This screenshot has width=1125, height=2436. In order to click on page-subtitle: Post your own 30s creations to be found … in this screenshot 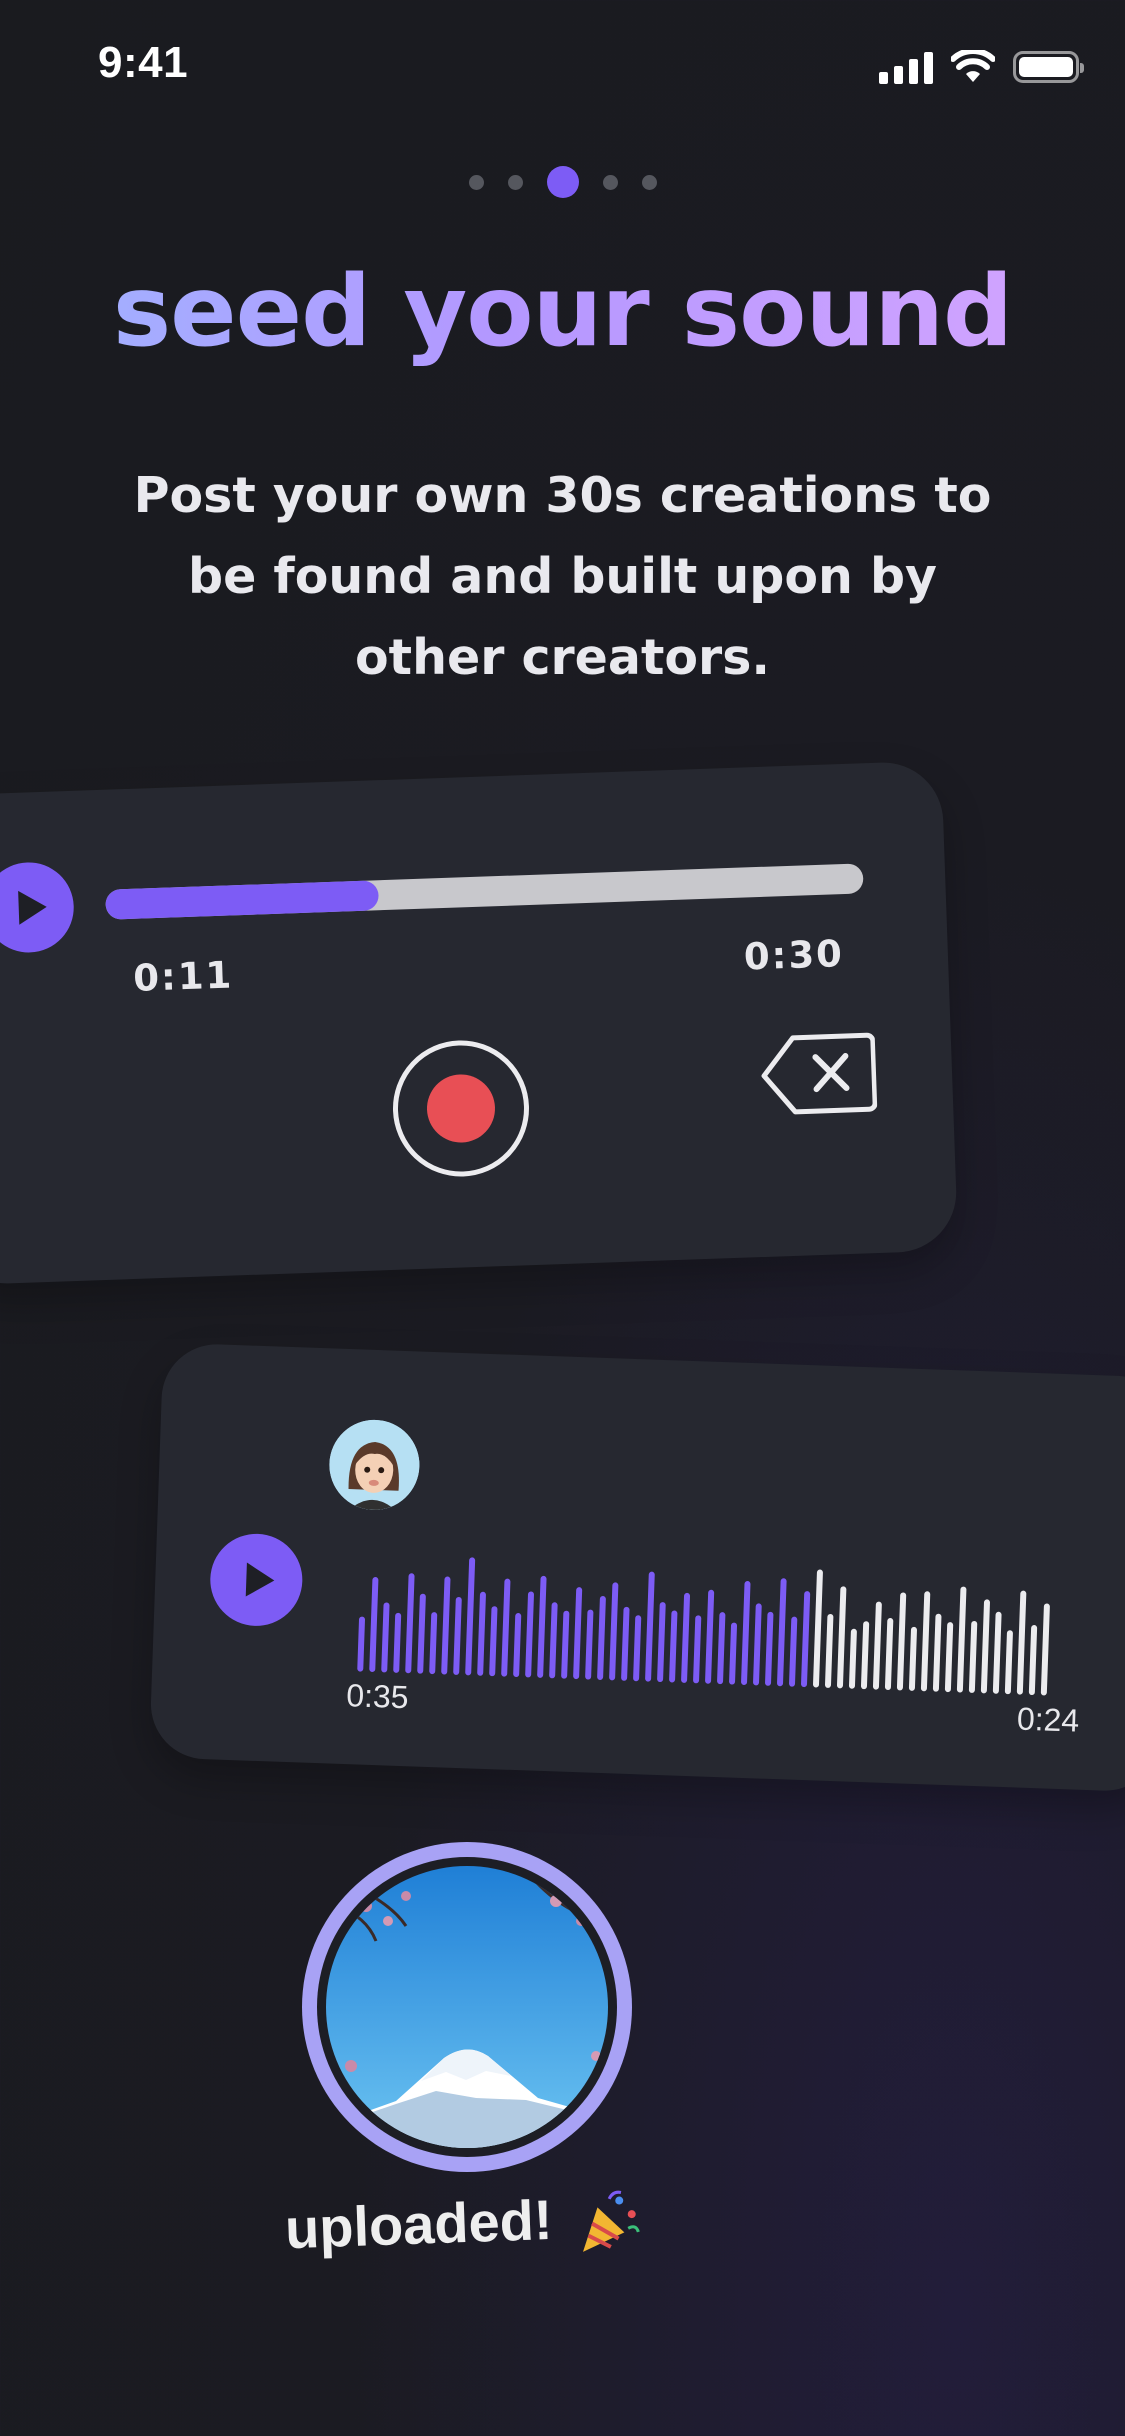, I will do `click(562, 576)`.